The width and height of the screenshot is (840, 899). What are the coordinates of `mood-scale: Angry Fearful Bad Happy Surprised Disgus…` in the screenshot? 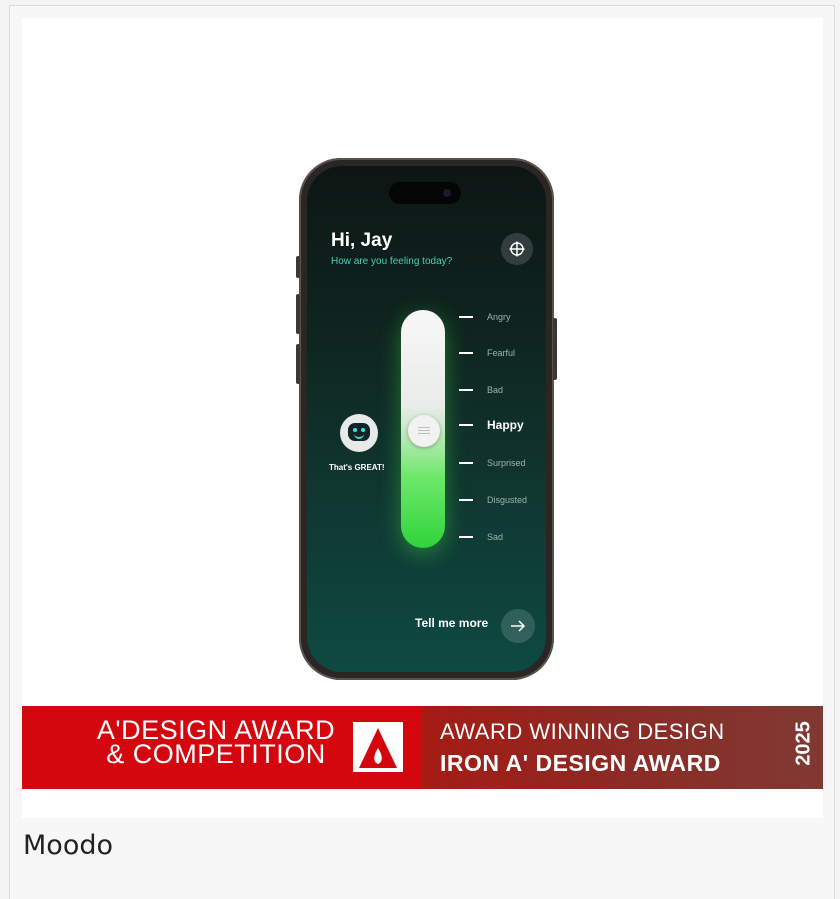 It's located at (502, 419).